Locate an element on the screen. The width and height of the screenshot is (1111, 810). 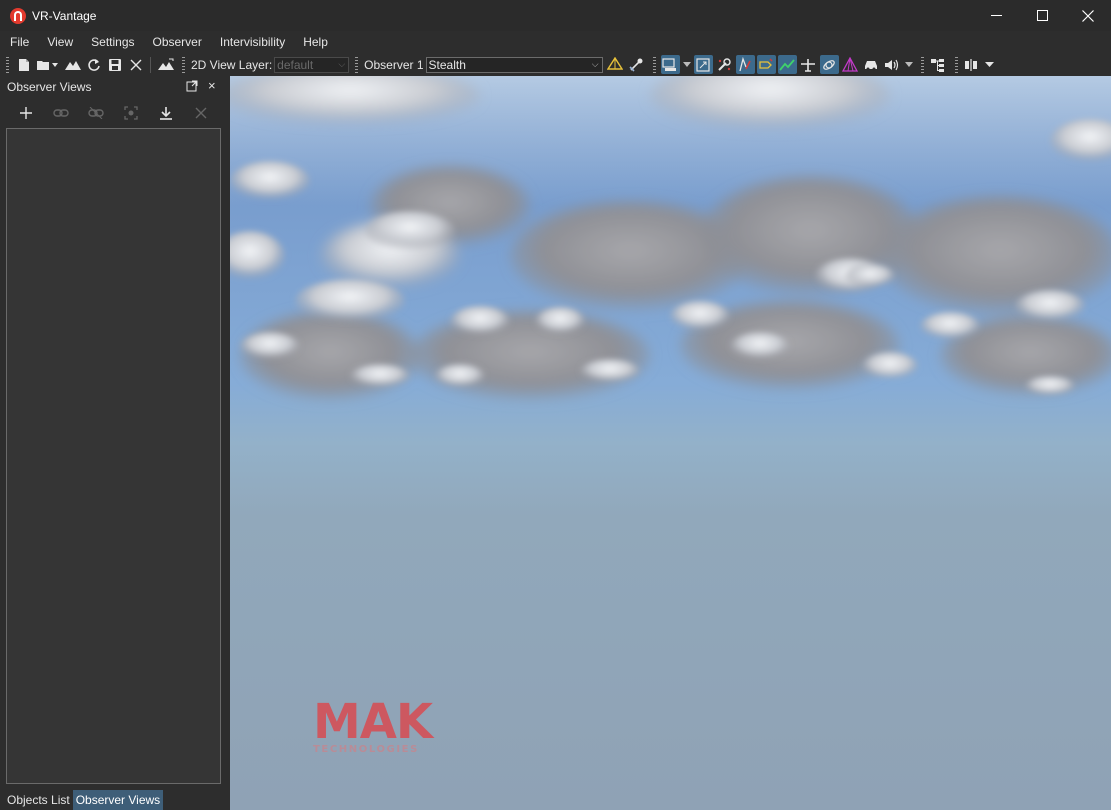
open-folder-icon is located at coordinates (47, 65).